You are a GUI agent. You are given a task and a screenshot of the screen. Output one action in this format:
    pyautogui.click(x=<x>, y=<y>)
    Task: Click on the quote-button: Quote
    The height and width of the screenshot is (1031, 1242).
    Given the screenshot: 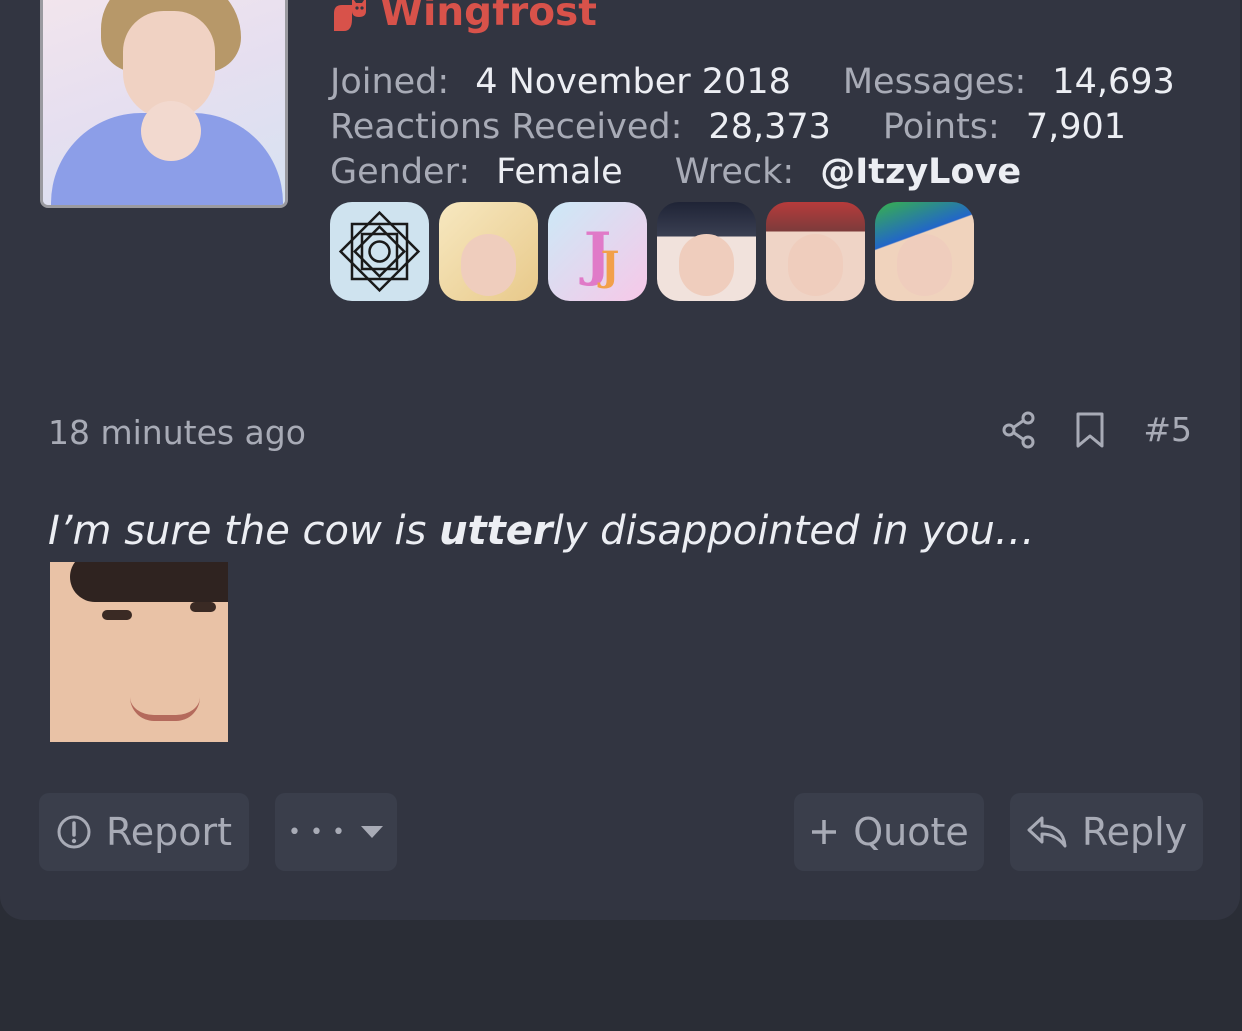 What is the action you would take?
    pyautogui.click(x=889, y=832)
    